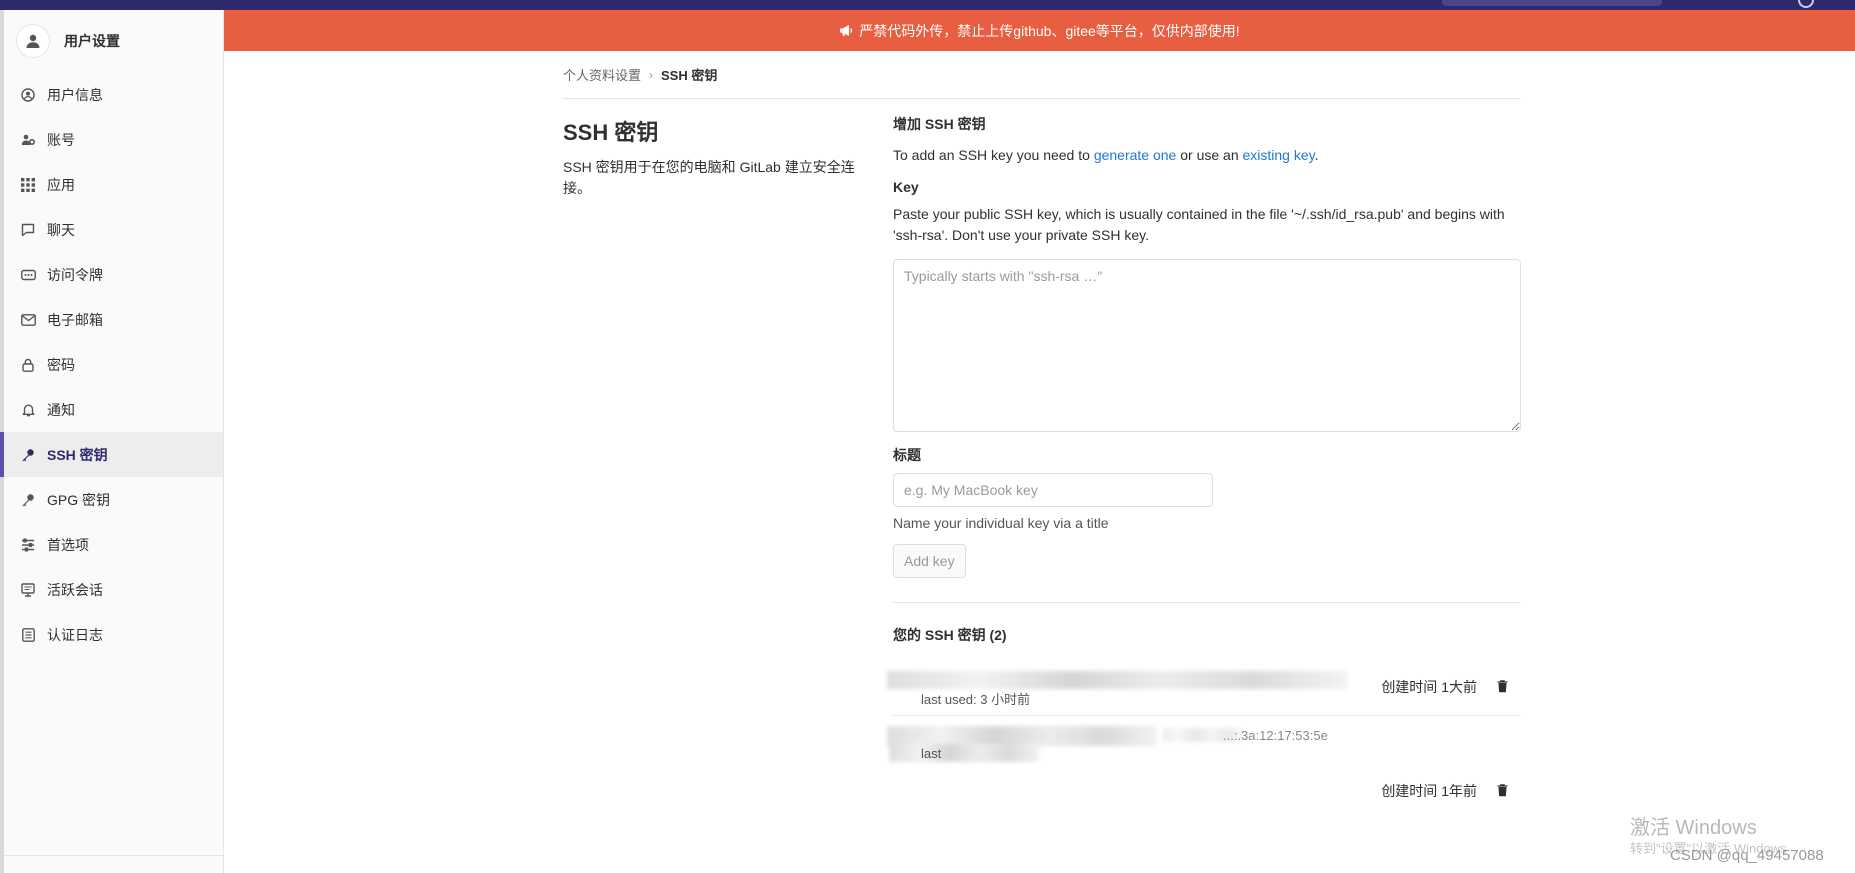 The image size is (1855, 873). Describe the element at coordinates (1135, 155) in the screenshot. I see `generate-one-link: generate one` at that location.